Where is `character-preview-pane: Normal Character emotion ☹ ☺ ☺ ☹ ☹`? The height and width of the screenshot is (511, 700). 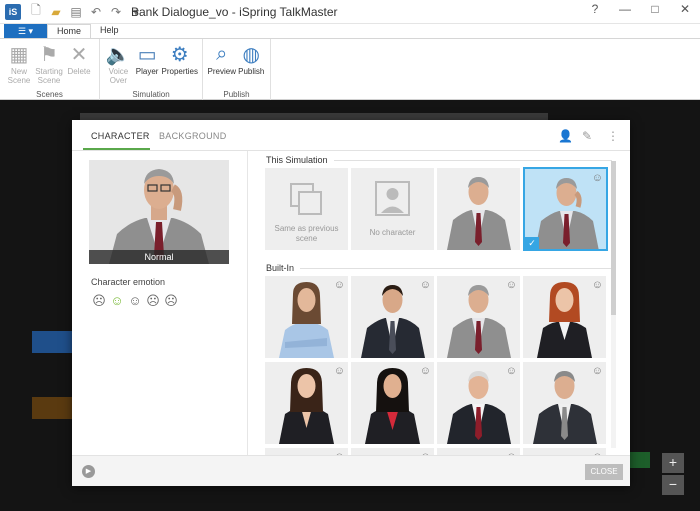 character-preview-pane: Normal Character emotion ☹ ☺ ☺ ☹ ☹ is located at coordinates (160, 303).